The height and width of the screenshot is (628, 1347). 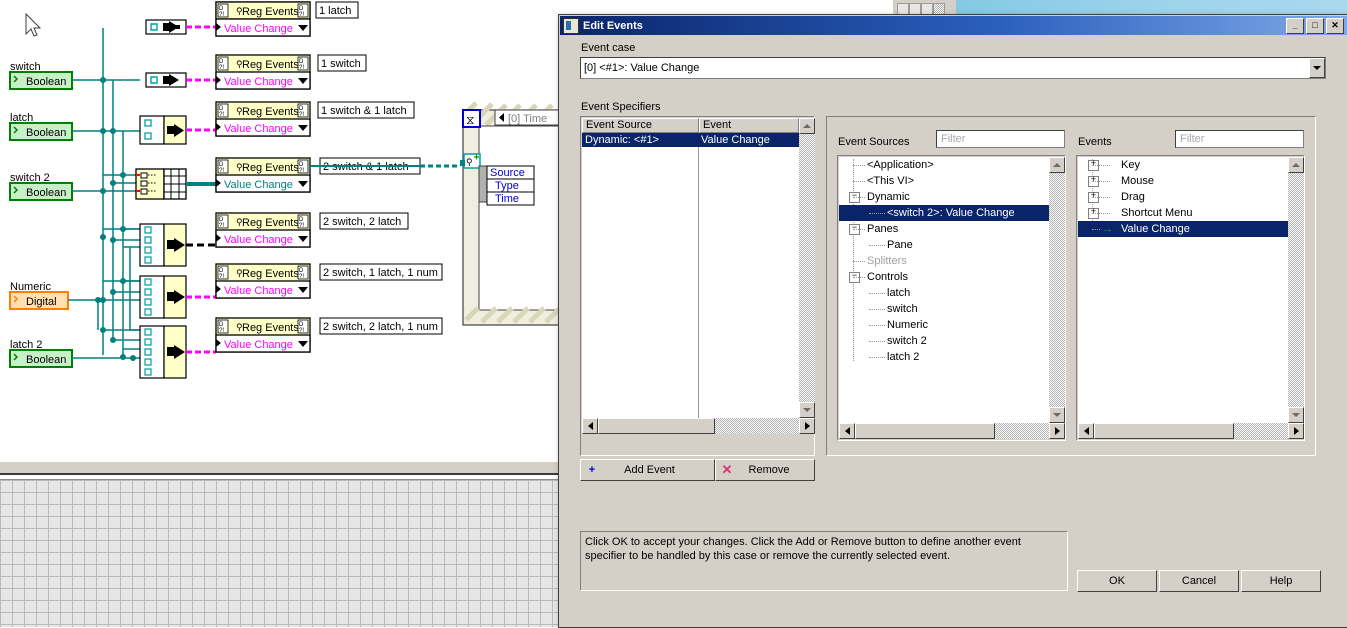 I want to click on close-button: ✕, so click(x=1335, y=25).